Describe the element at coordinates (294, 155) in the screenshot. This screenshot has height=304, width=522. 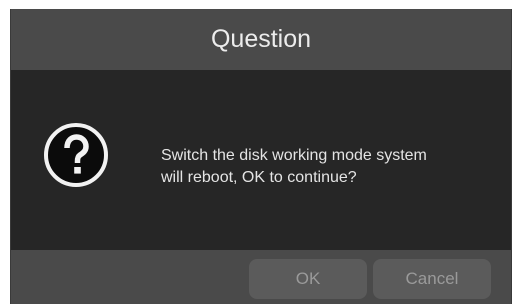
I see `message-line-1: Switch the disk working mode system` at that location.